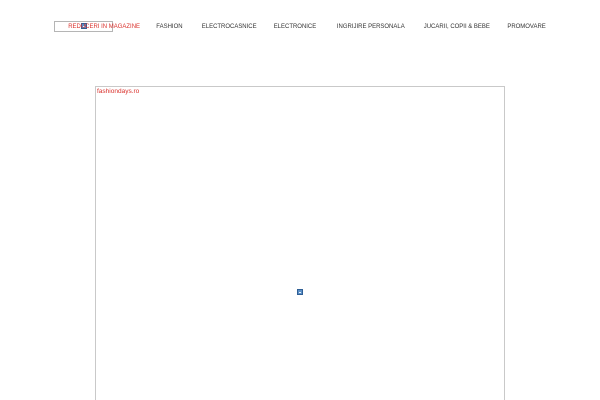  What do you see at coordinates (457, 26) in the screenshot?
I see `nav-item-jucarii-copii-bebe: JUCARII, COPII & BEBE` at bounding box center [457, 26].